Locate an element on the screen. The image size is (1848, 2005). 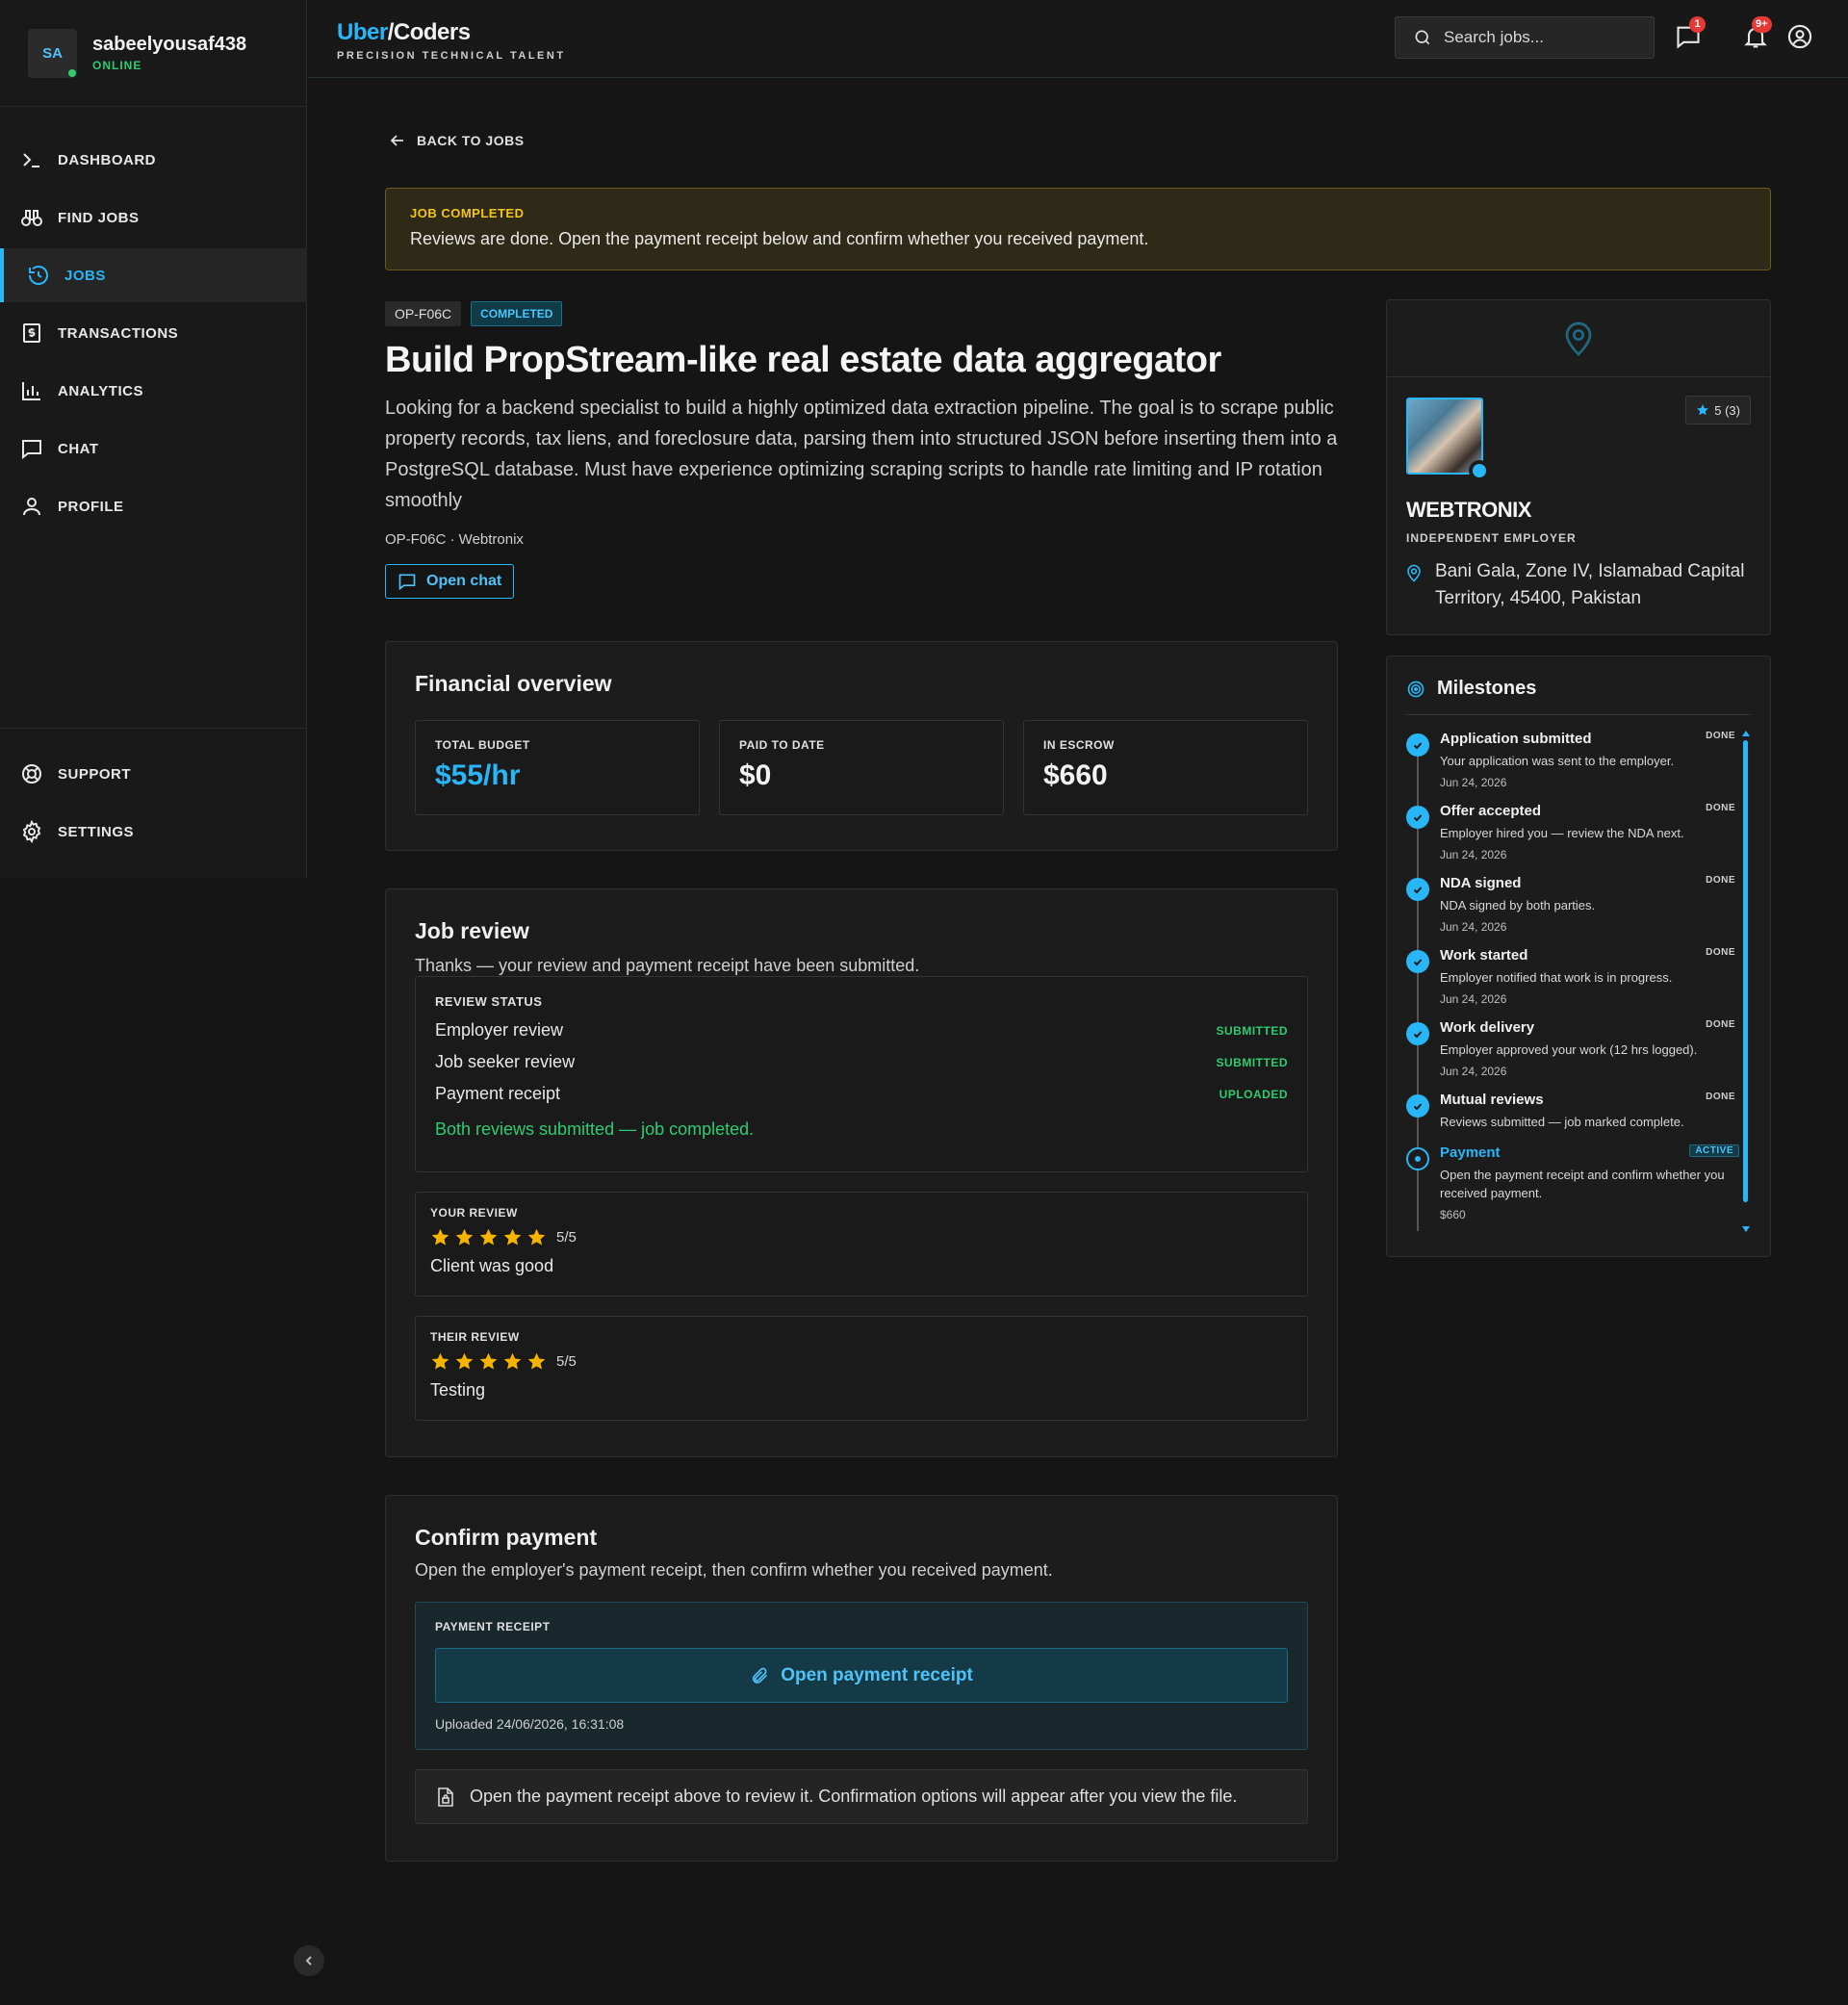
logo: Uber/Coders is located at coordinates (404, 32).